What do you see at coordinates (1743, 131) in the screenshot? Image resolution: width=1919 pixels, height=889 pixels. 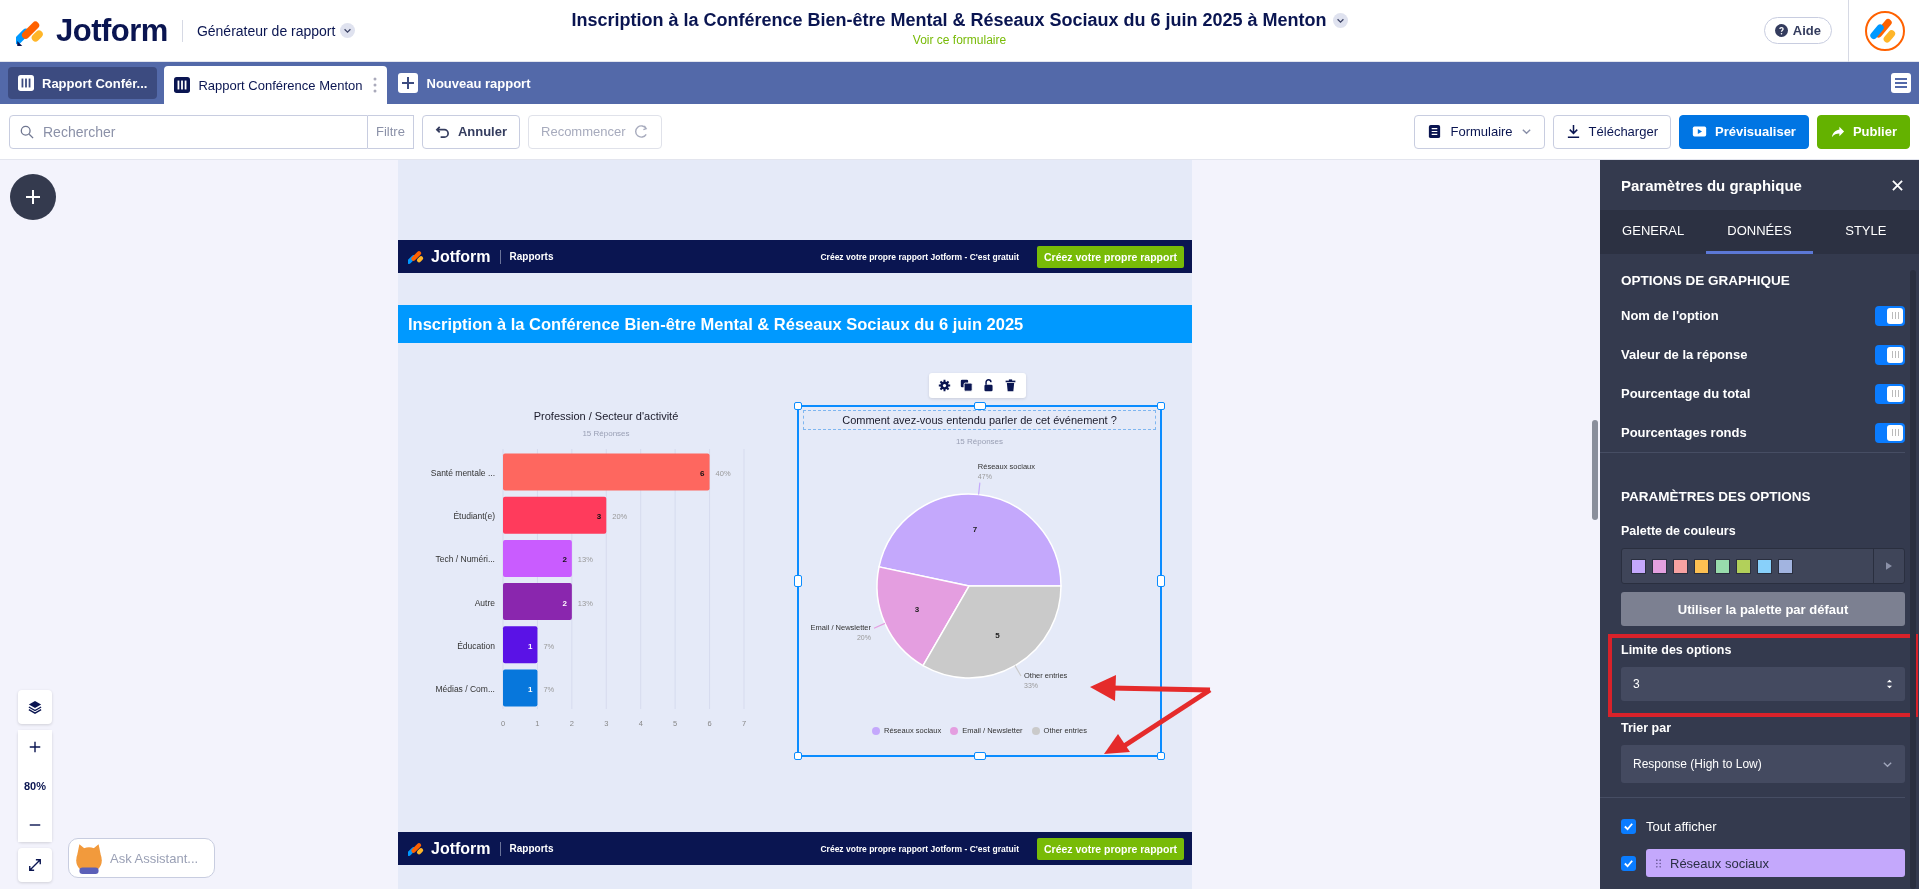 I see `preview-button: Prévisualiser` at bounding box center [1743, 131].